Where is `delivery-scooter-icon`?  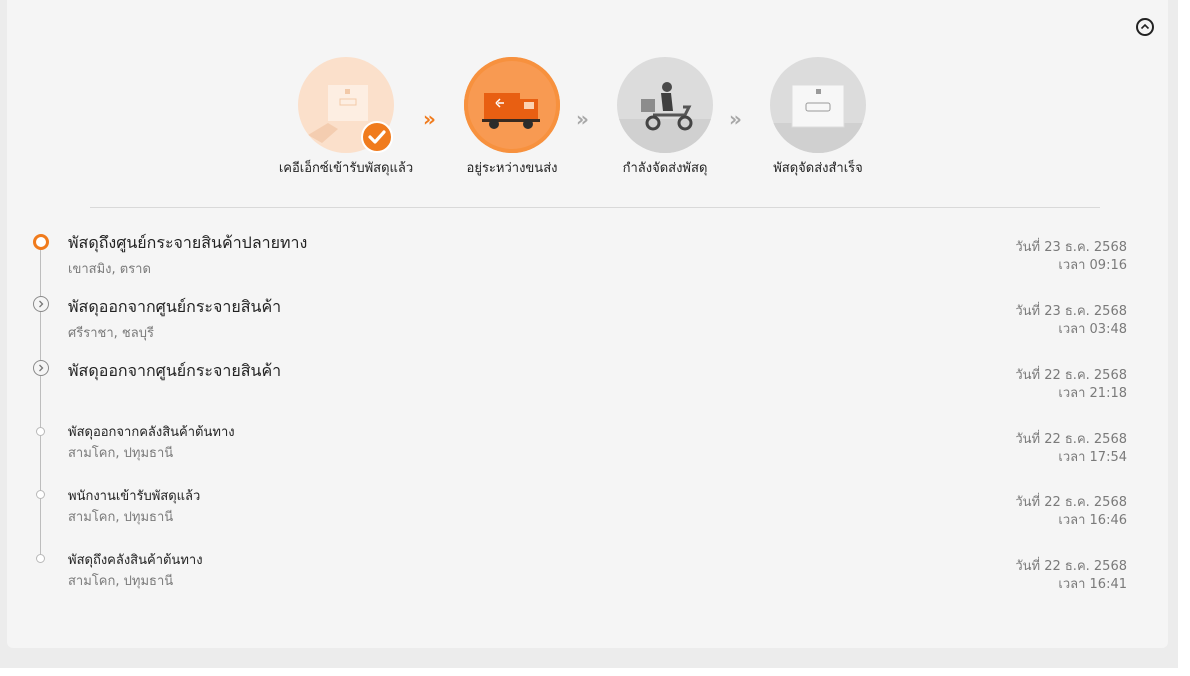
delivery-scooter-icon is located at coordinates (665, 105).